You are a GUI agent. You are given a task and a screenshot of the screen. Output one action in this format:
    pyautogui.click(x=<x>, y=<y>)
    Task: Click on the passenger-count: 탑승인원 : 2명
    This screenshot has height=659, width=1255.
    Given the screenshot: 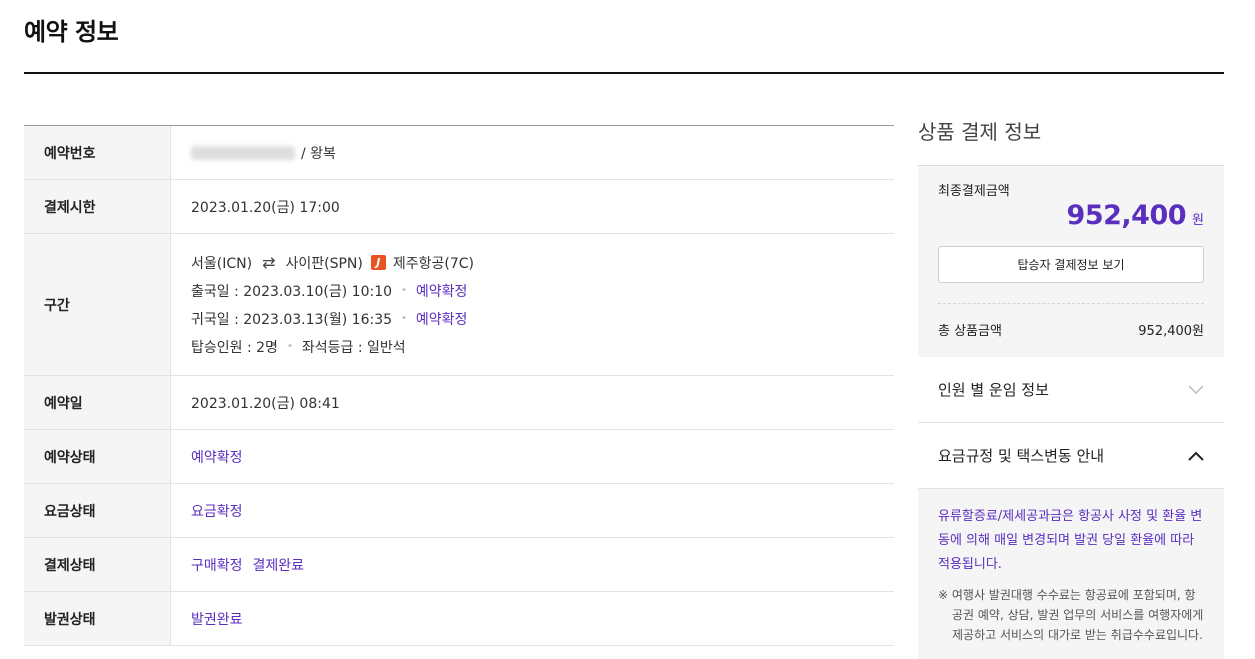 What is the action you would take?
    pyautogui.click(x=234, y=347)
    